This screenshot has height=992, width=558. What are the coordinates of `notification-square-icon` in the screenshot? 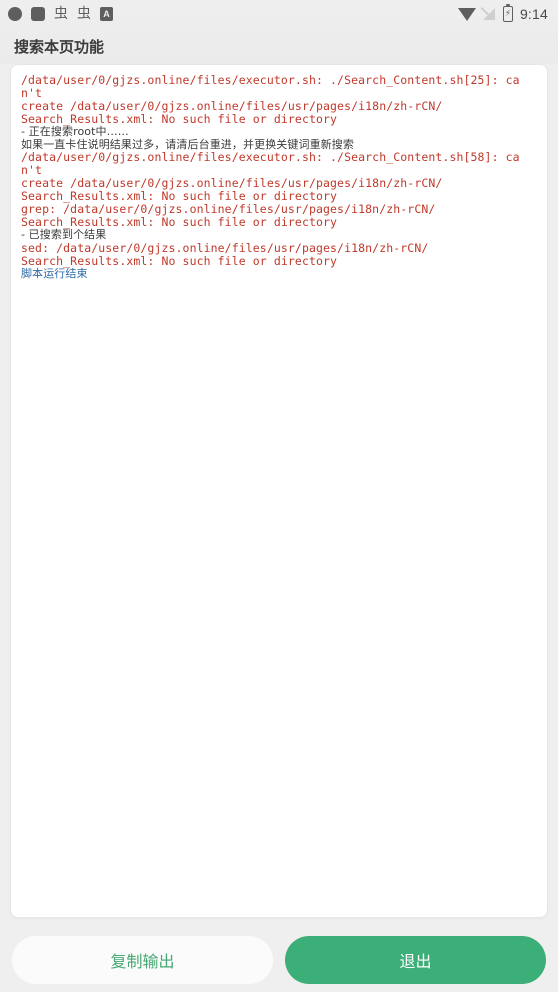 It's located at (38, 14).